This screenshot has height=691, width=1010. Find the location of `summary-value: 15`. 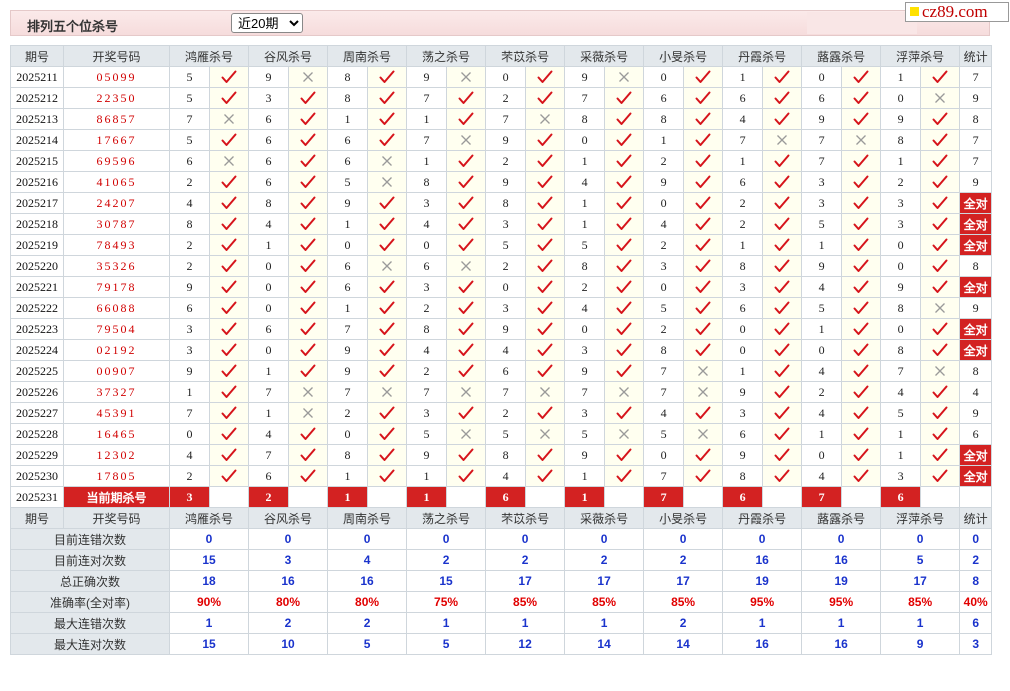

summary-value: 15 is located at coordinates (209, 560).